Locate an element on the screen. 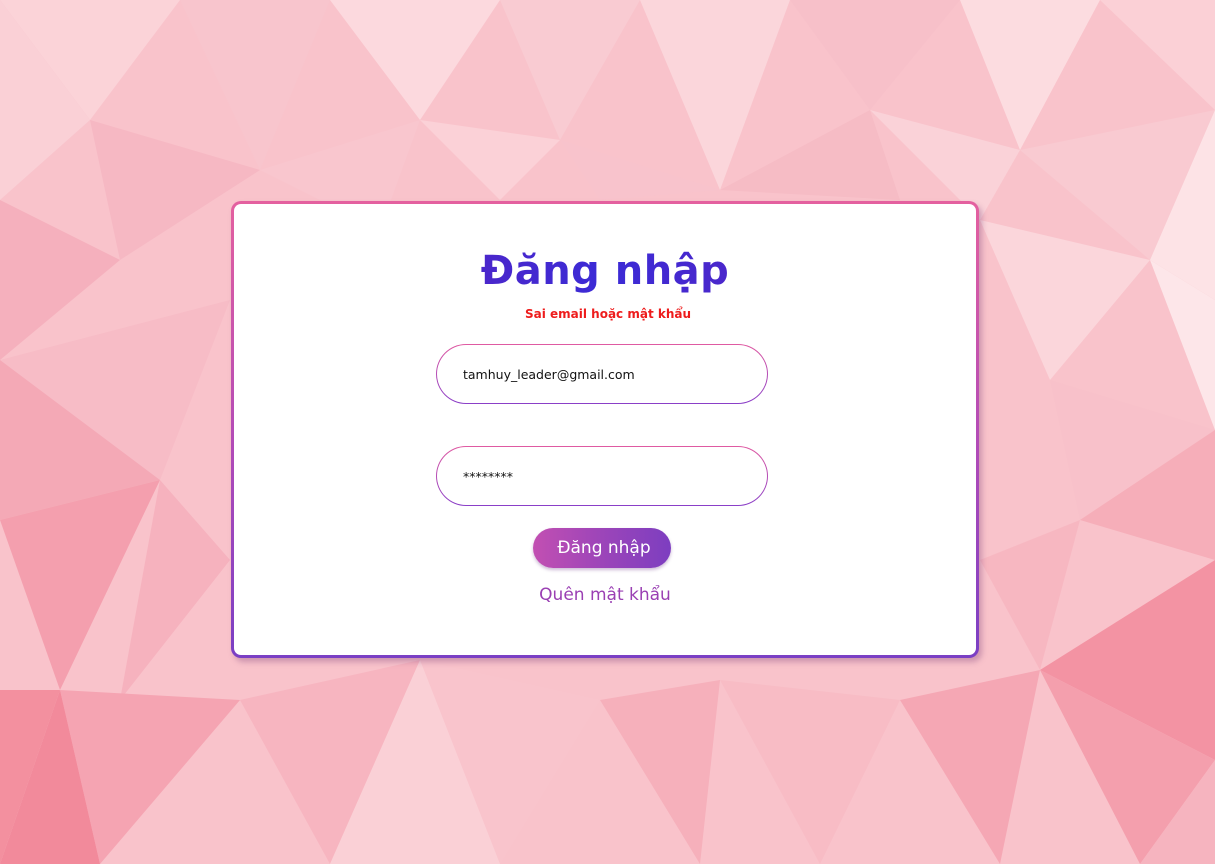  forgot-password-label: Quên mật khẩu is located at coordinates (605, 595).